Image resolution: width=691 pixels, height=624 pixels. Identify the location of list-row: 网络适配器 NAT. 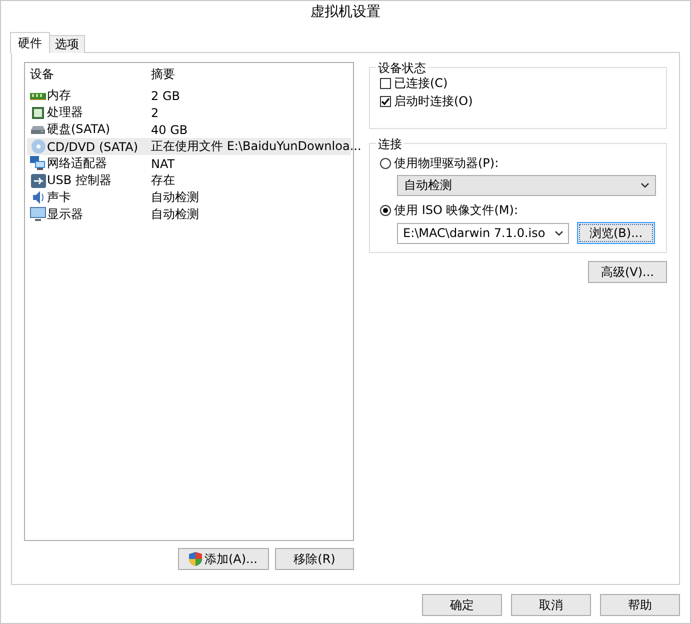
(189, 163).